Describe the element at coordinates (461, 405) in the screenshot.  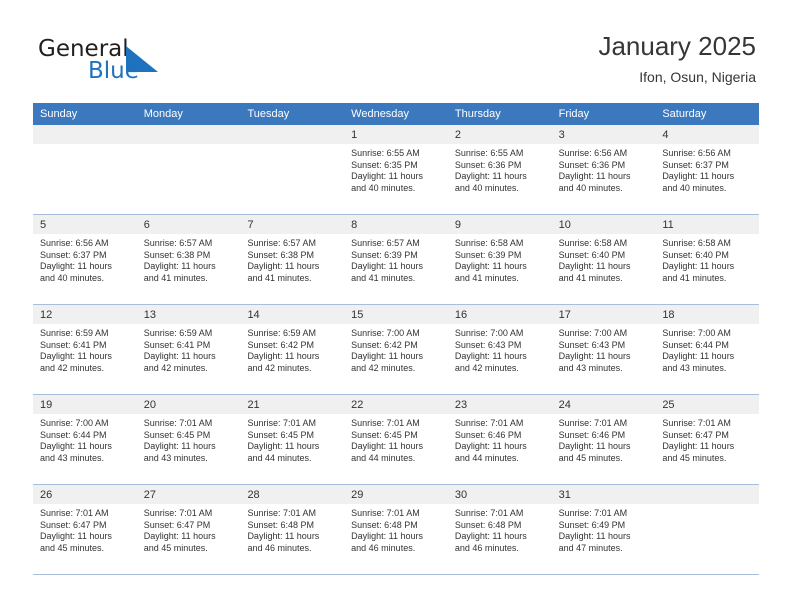
I see `day-number: 23` at that location.